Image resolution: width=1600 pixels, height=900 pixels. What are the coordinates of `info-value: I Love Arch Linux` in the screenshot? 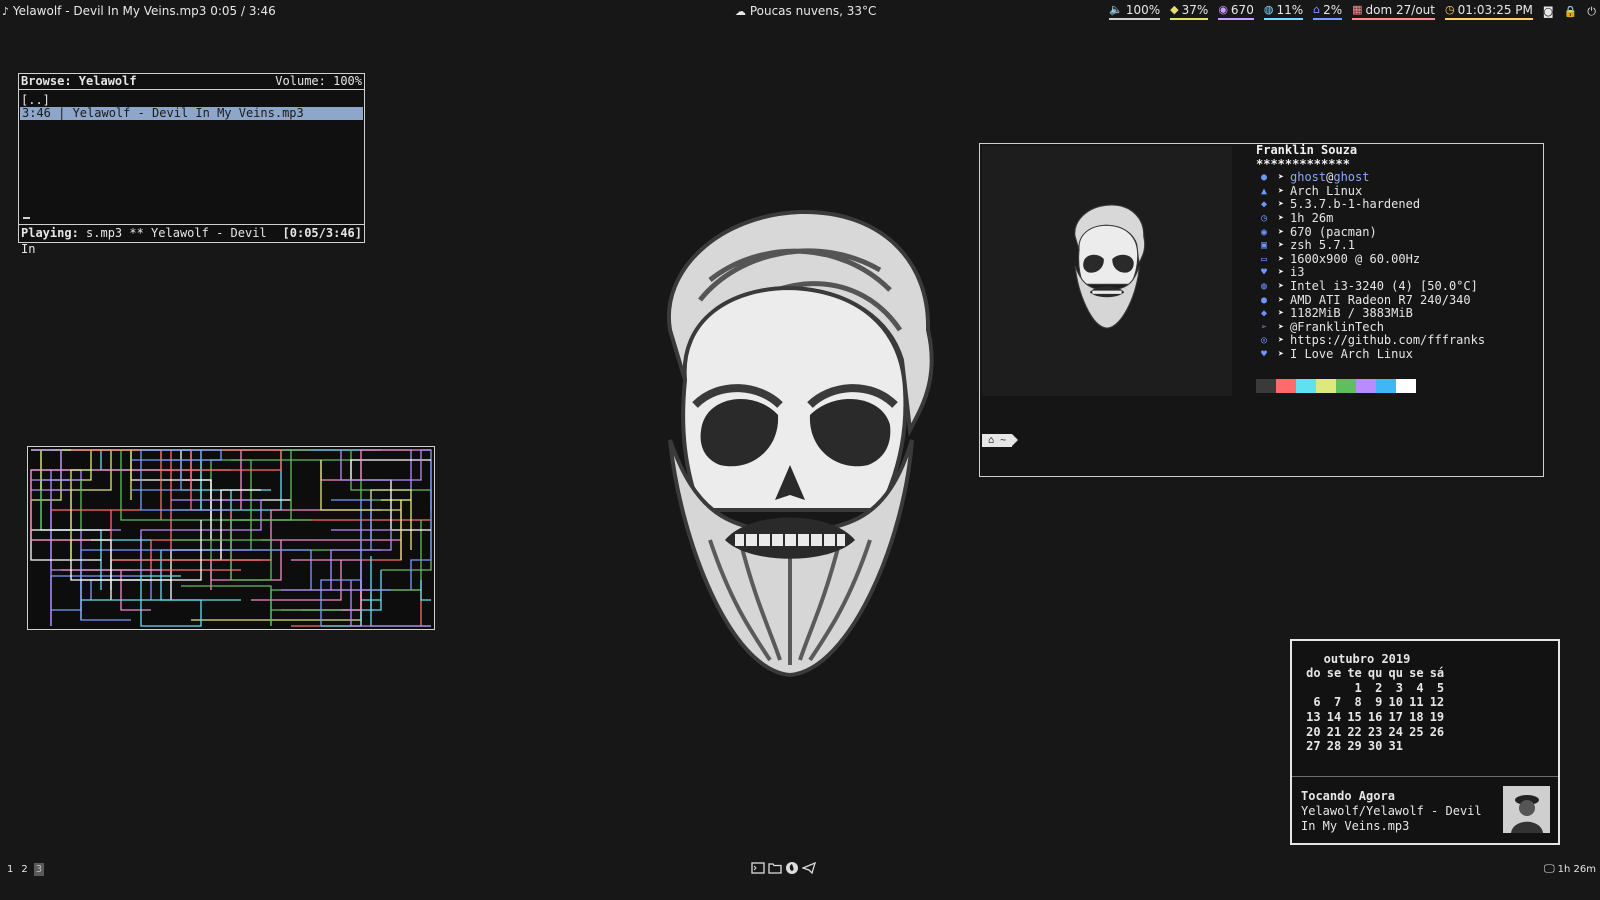 It's located at (1351, 353).